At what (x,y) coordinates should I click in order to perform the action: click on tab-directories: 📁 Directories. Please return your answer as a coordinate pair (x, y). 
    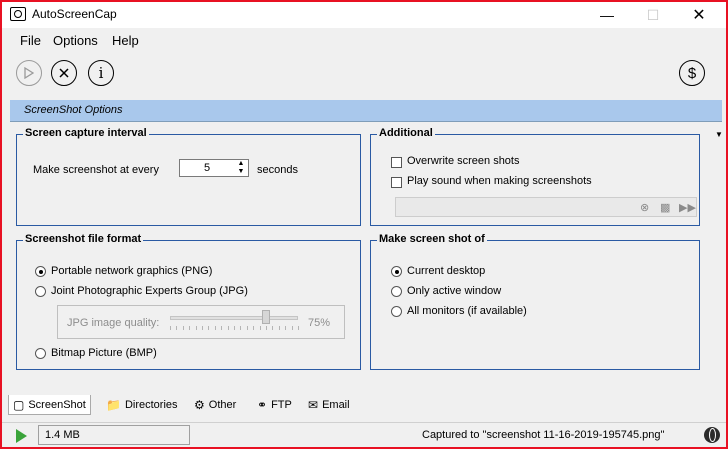
    Looking at the image, I should click on (142, 405).